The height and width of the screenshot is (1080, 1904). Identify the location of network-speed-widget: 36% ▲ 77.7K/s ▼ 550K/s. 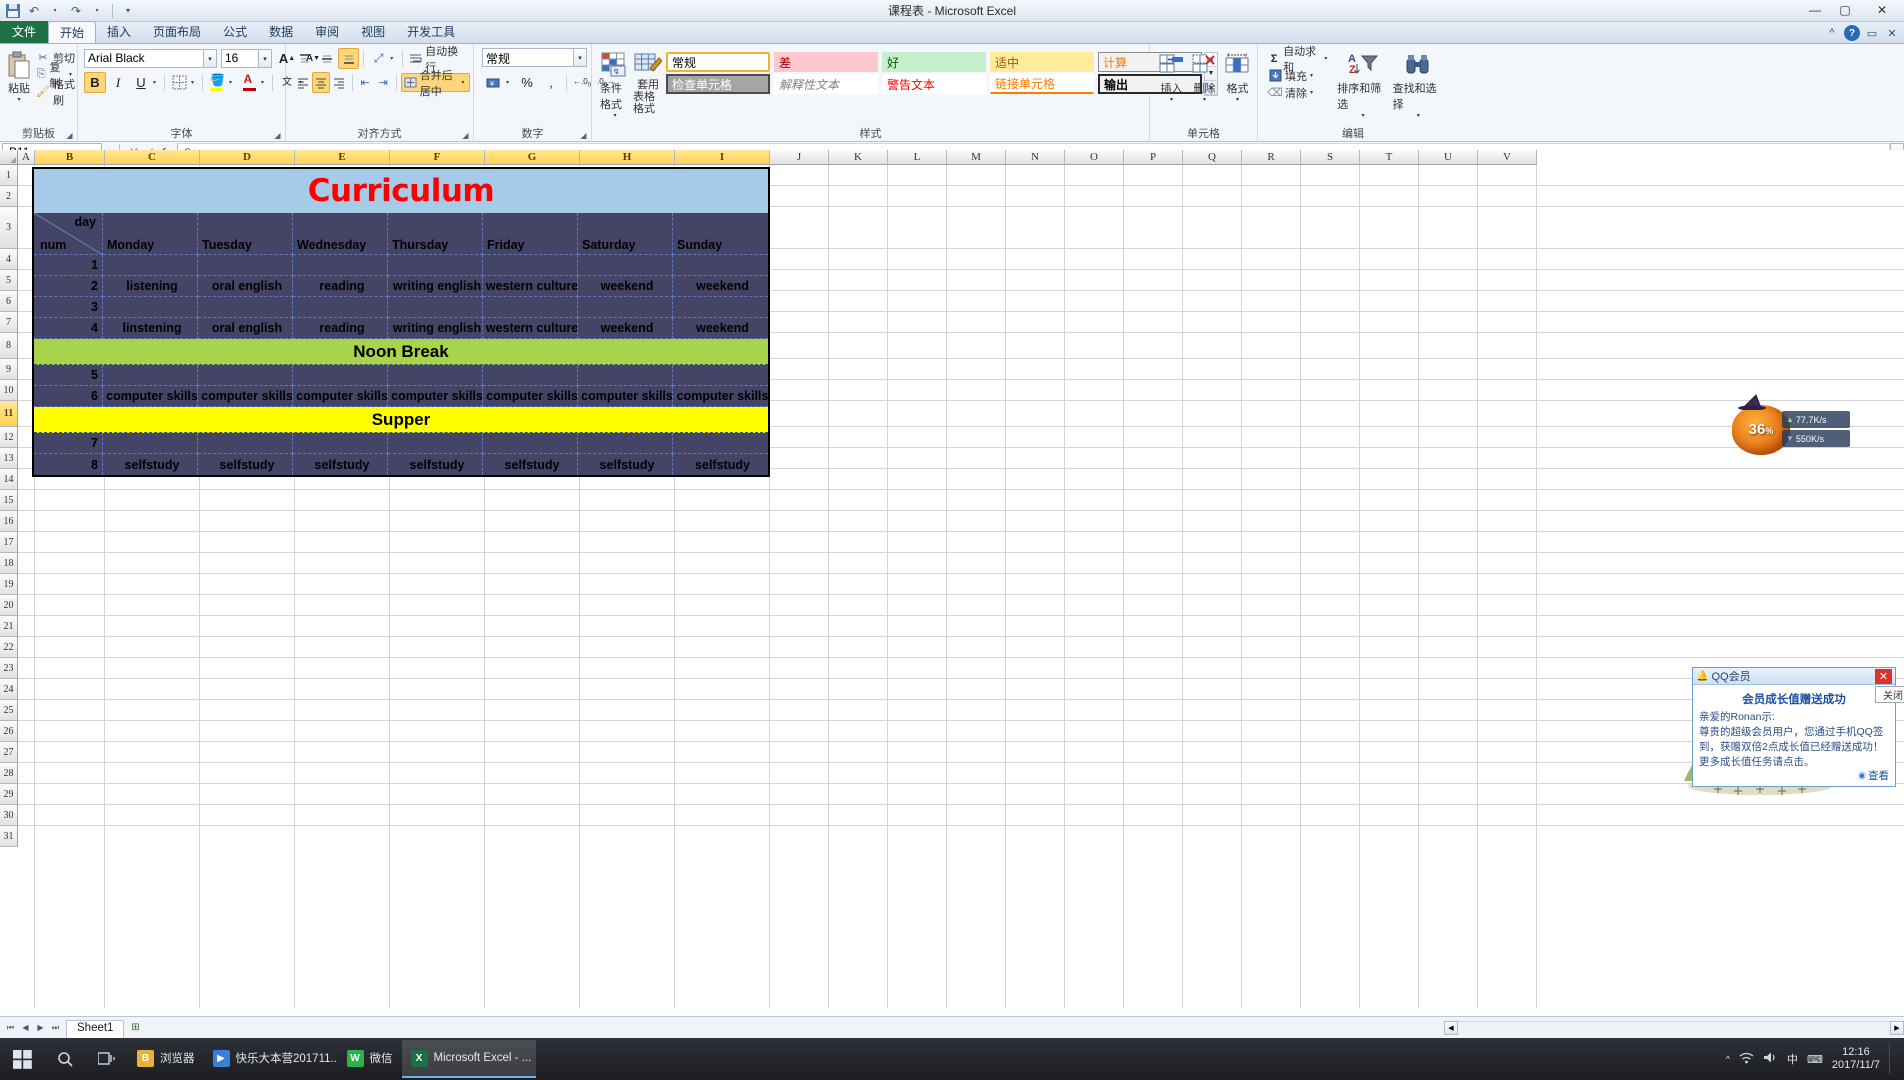
(1791, 425).